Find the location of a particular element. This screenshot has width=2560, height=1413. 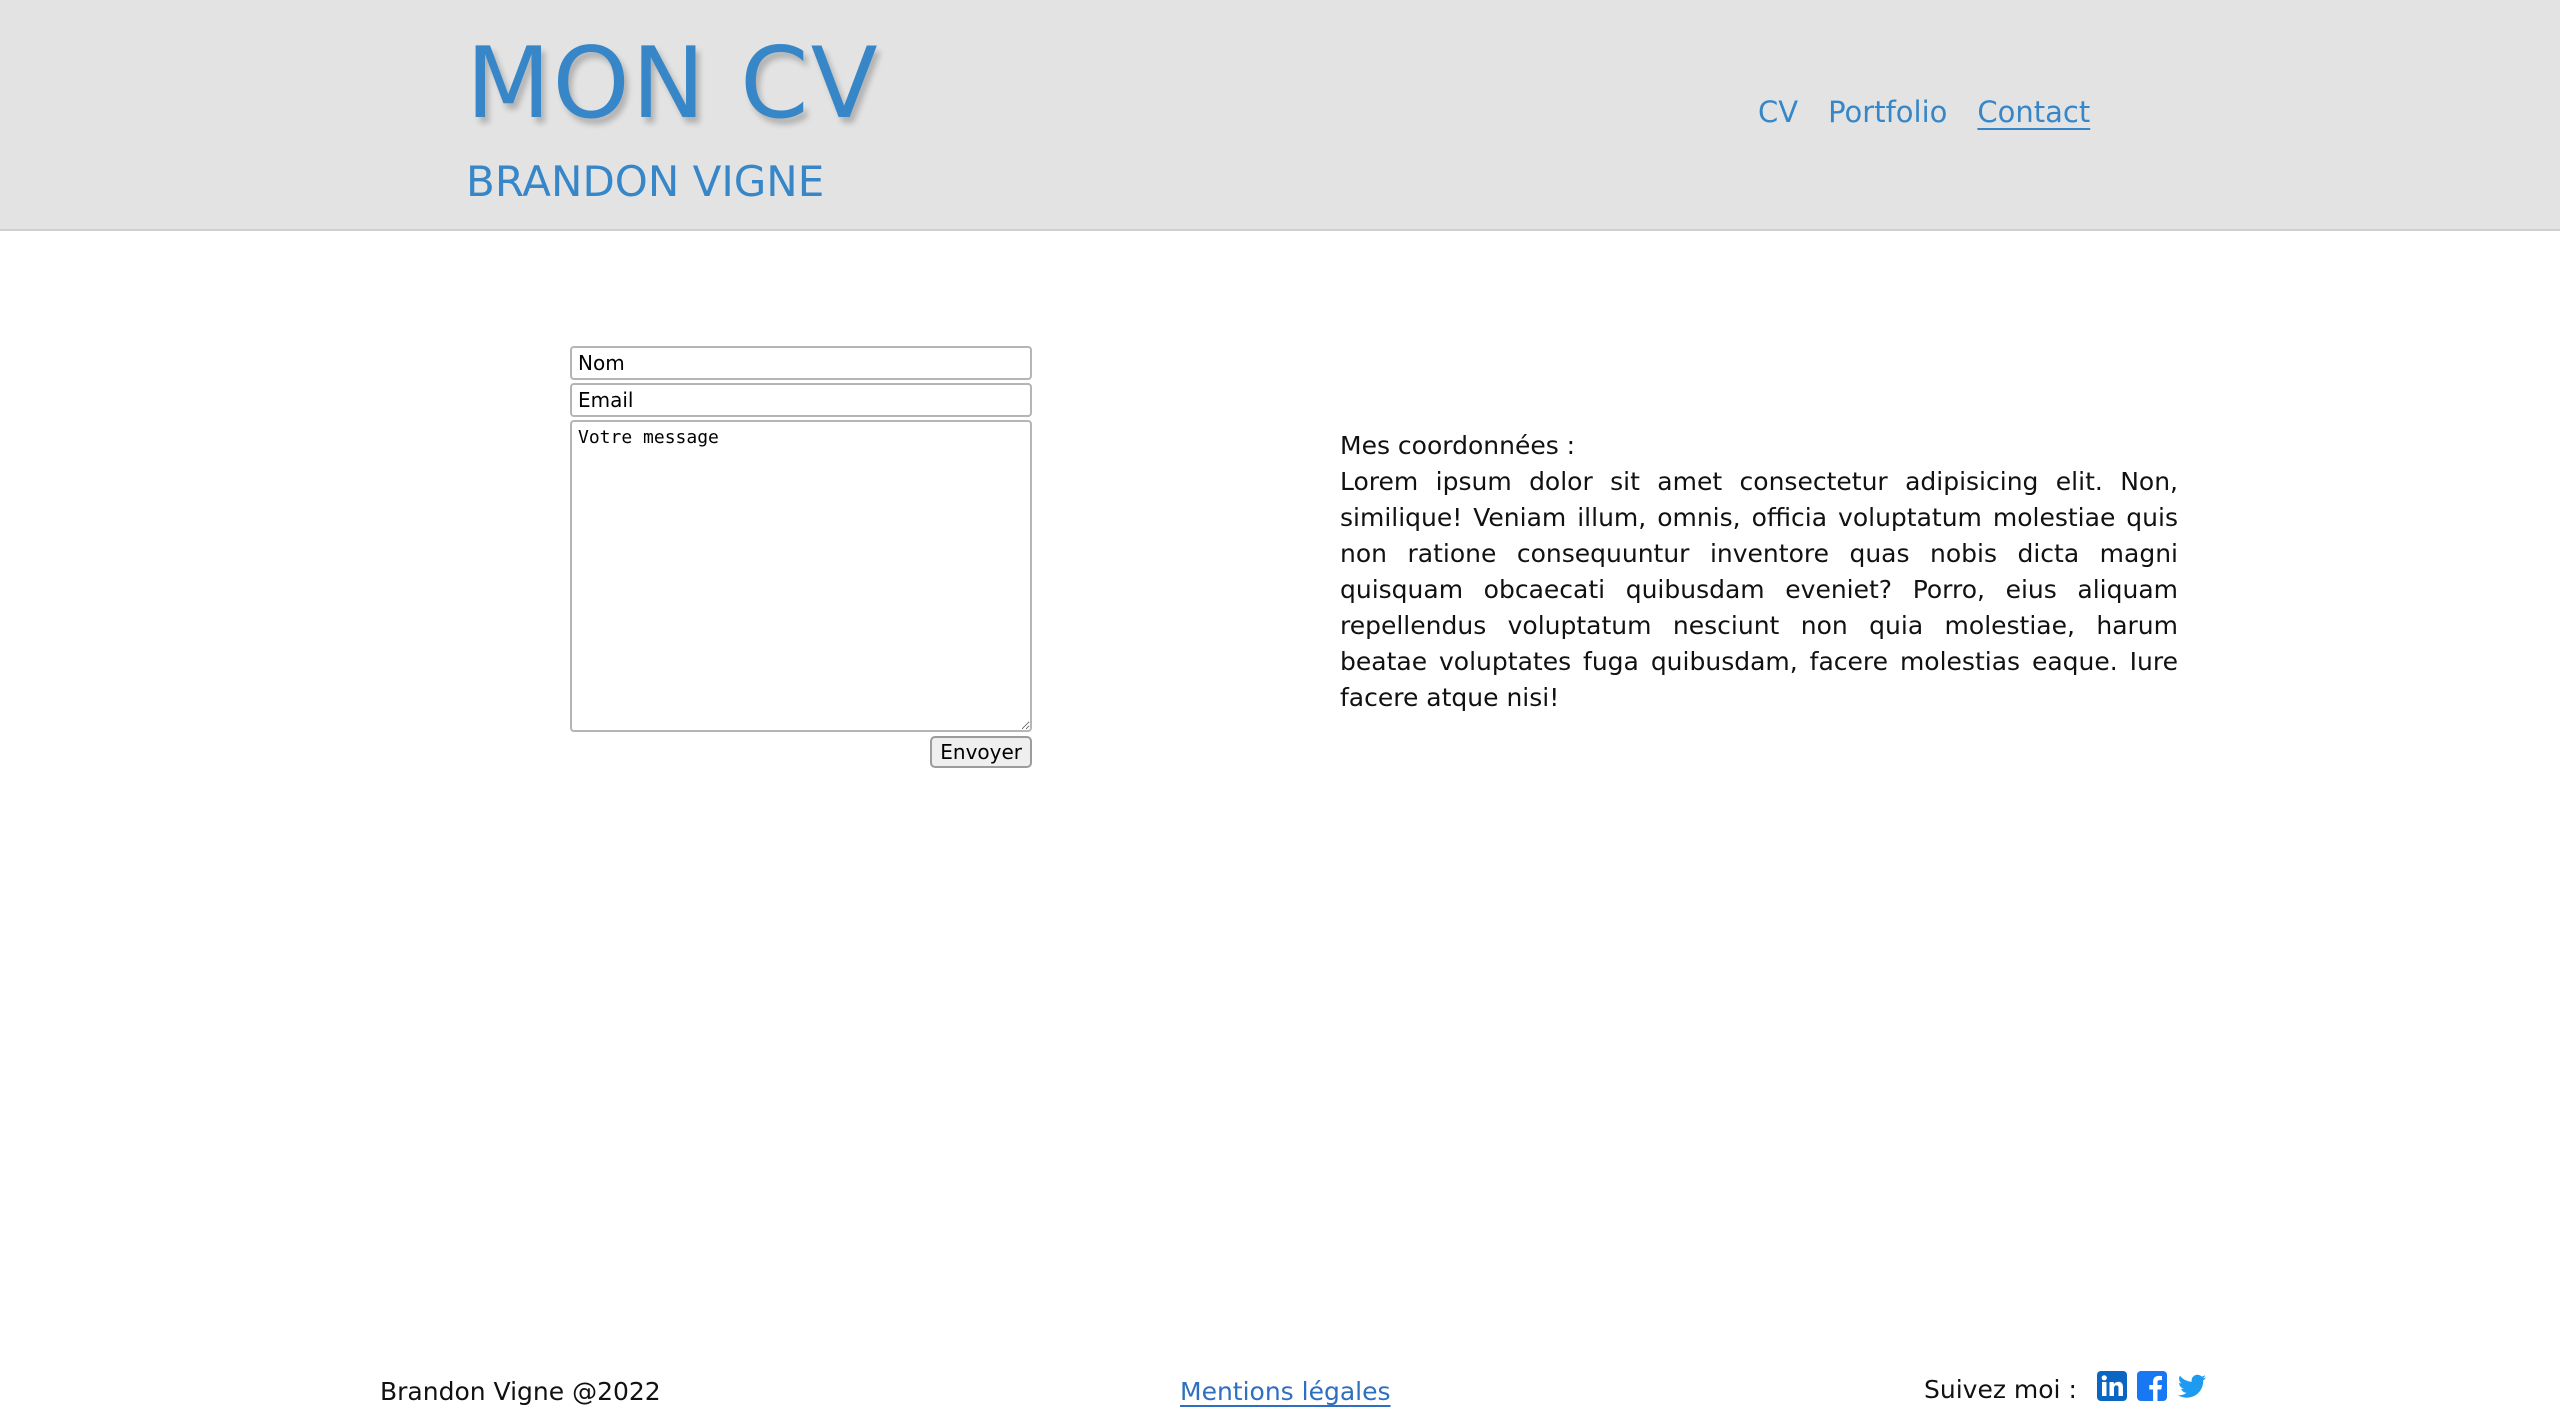

email-input is located at coordinates (801, 400).